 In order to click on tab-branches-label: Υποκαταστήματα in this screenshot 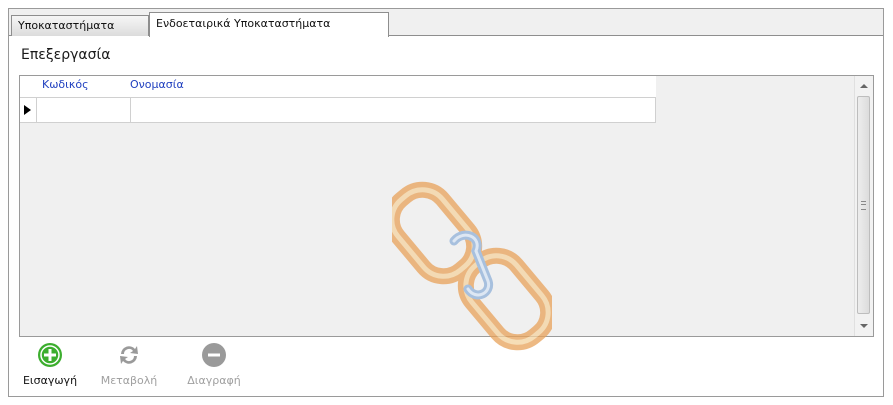, I will do `click(66, 25)`.